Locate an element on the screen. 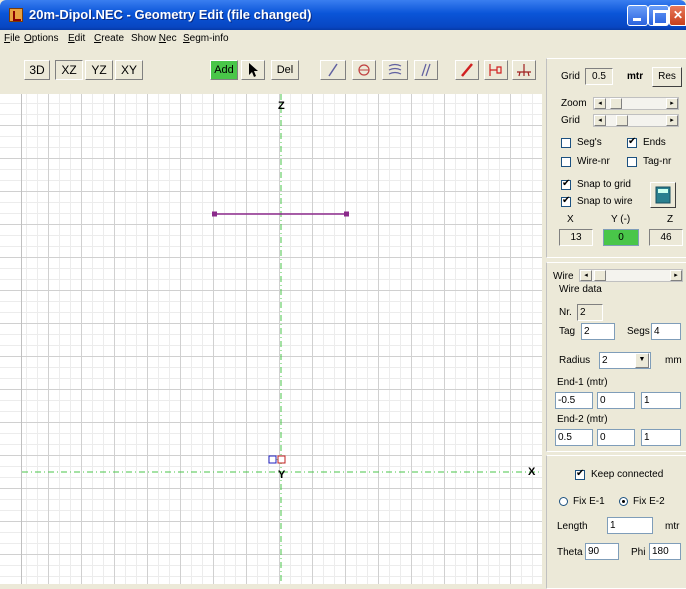 The height and width of the screenshot is (589, 686). end1-z-field: 1 is located at coordinates (661, 400).